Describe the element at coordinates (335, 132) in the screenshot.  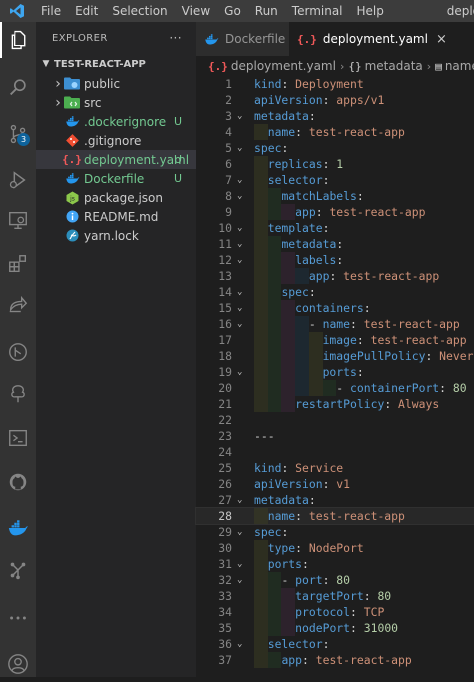
I see `code-line: 4 name: test-react-app` at that location.